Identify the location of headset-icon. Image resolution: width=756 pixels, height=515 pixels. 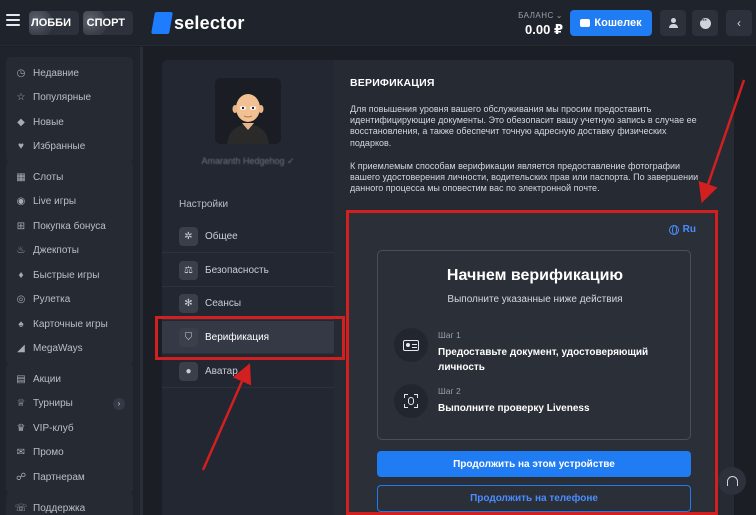
(732, 481).